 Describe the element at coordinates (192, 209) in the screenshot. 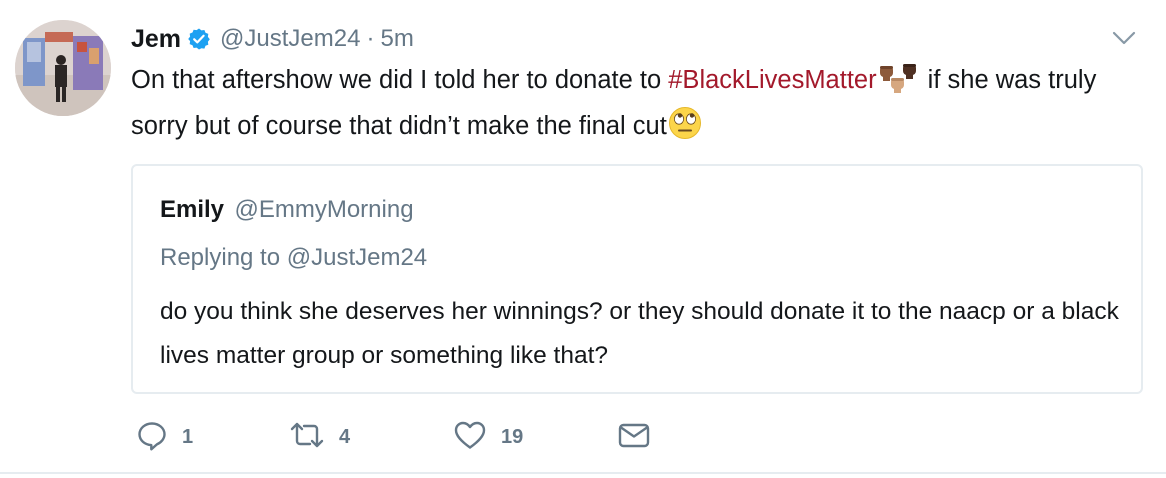

I see `quoted-author-name: Emily` at that location.